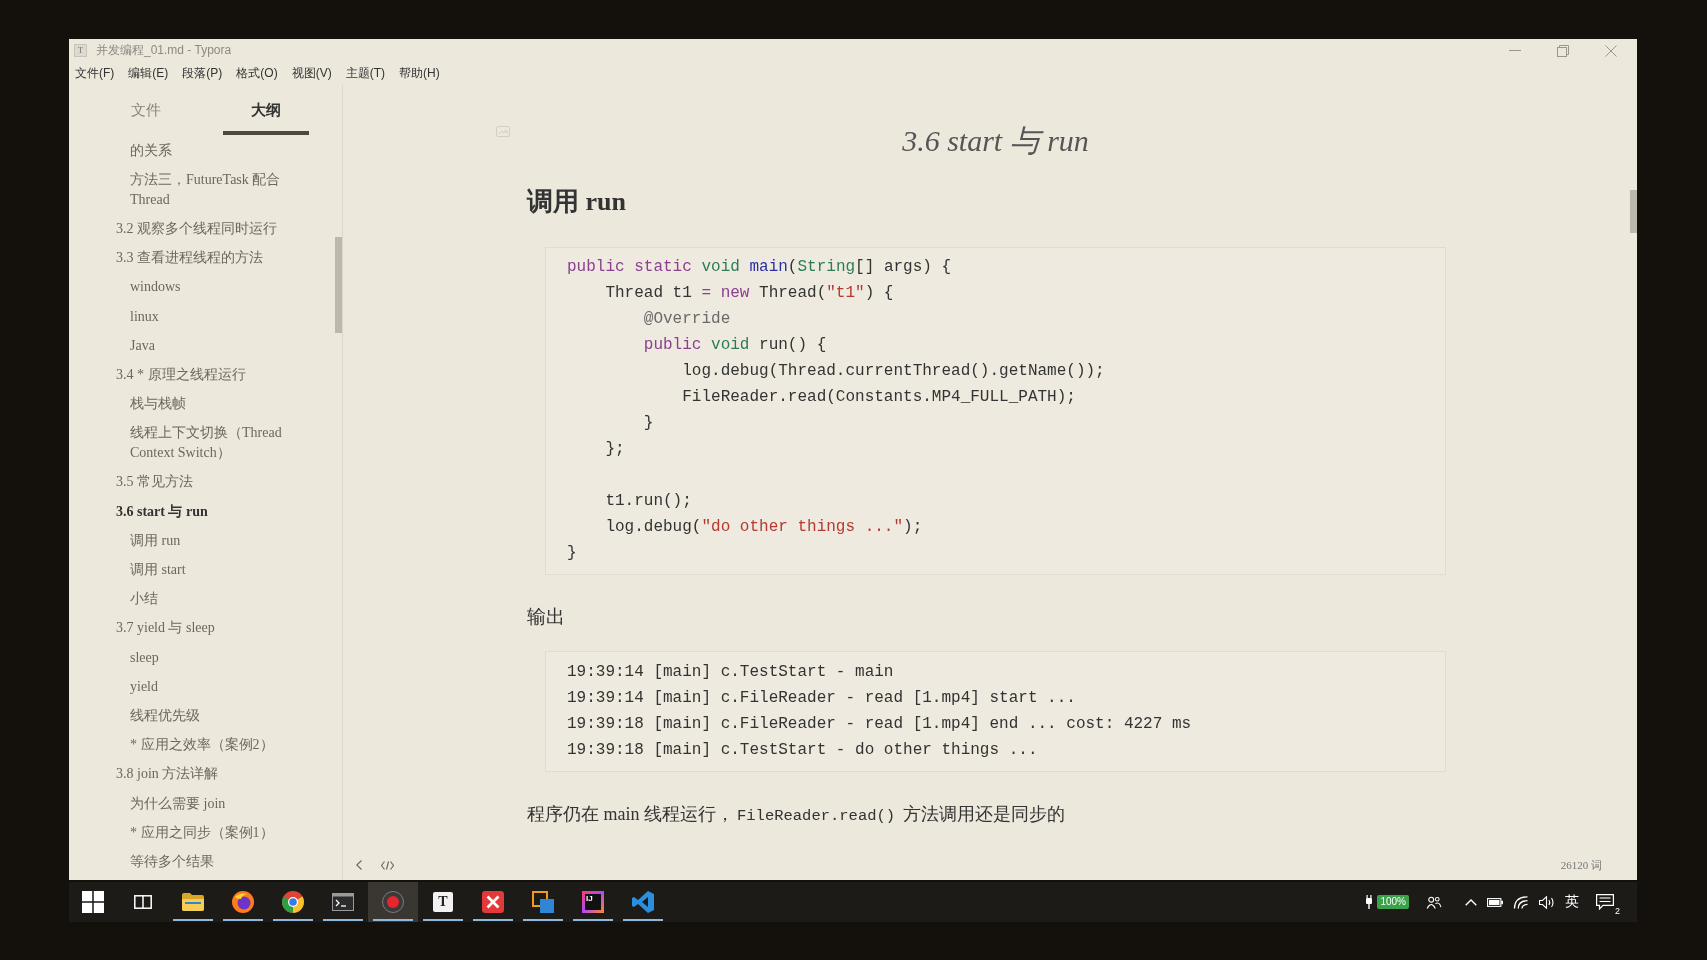 This screenshot has width=1707, height=960. I want to click on output-line: 19:39:14 [main] c.TestStart - main, so click(730, 672).